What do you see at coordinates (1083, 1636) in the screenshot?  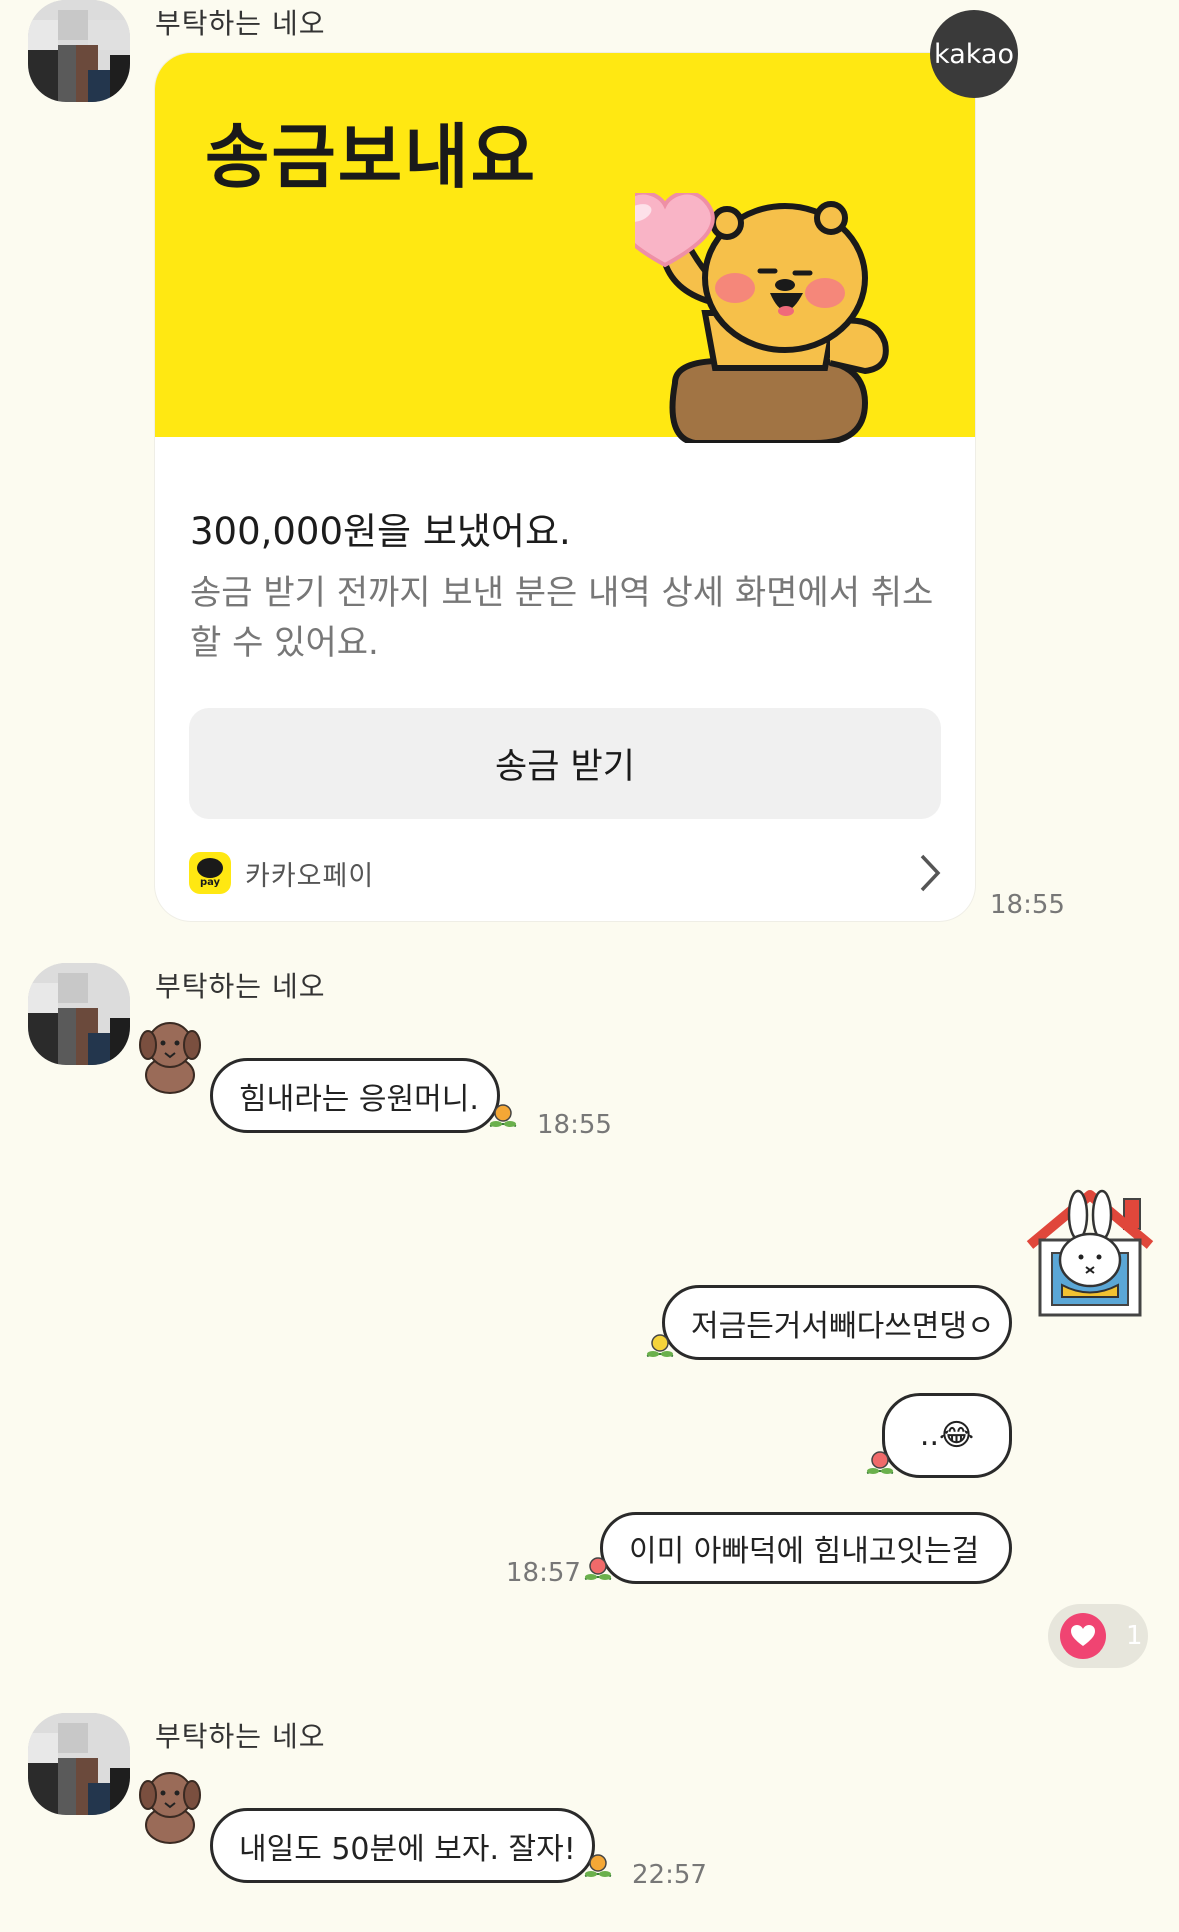 I see `heart-icon` at bounding box center [1083, 1636].